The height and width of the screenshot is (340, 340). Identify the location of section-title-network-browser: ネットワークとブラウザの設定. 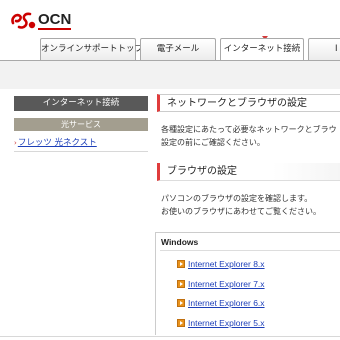
(248, 103).